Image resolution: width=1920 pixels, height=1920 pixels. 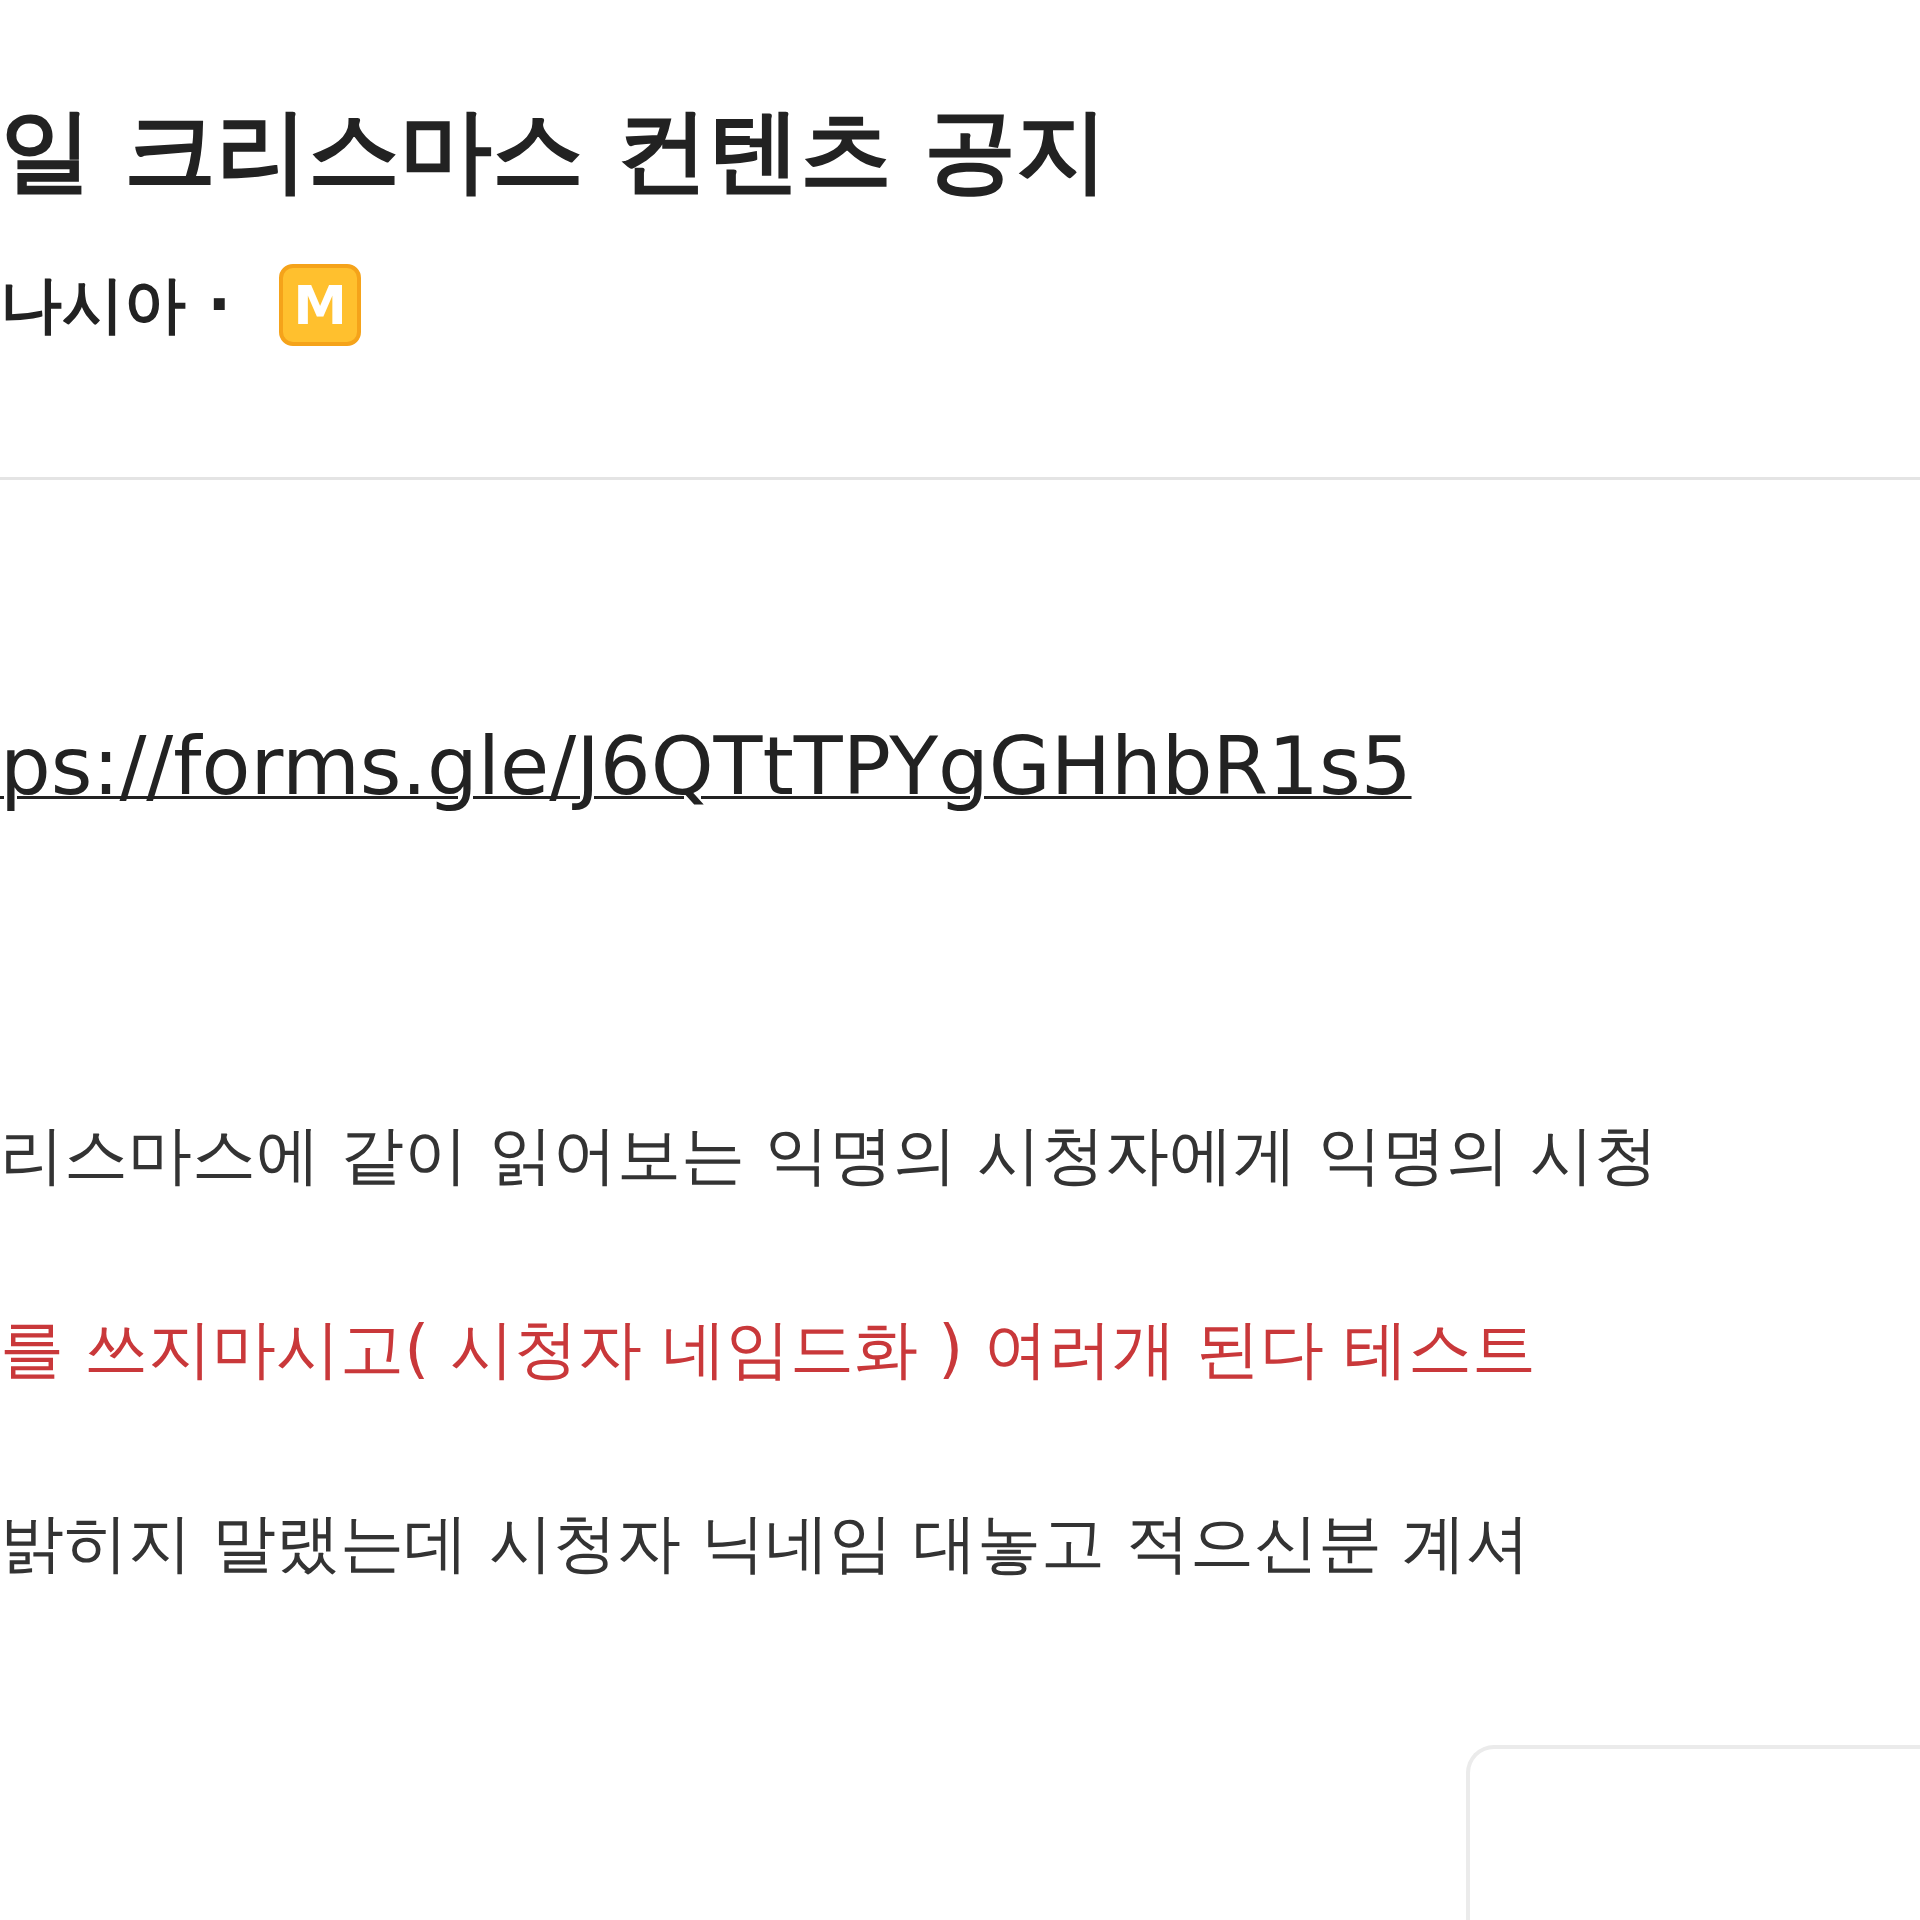 I want to click on author-name: 나시아 ·, so click(x=116, y=305).